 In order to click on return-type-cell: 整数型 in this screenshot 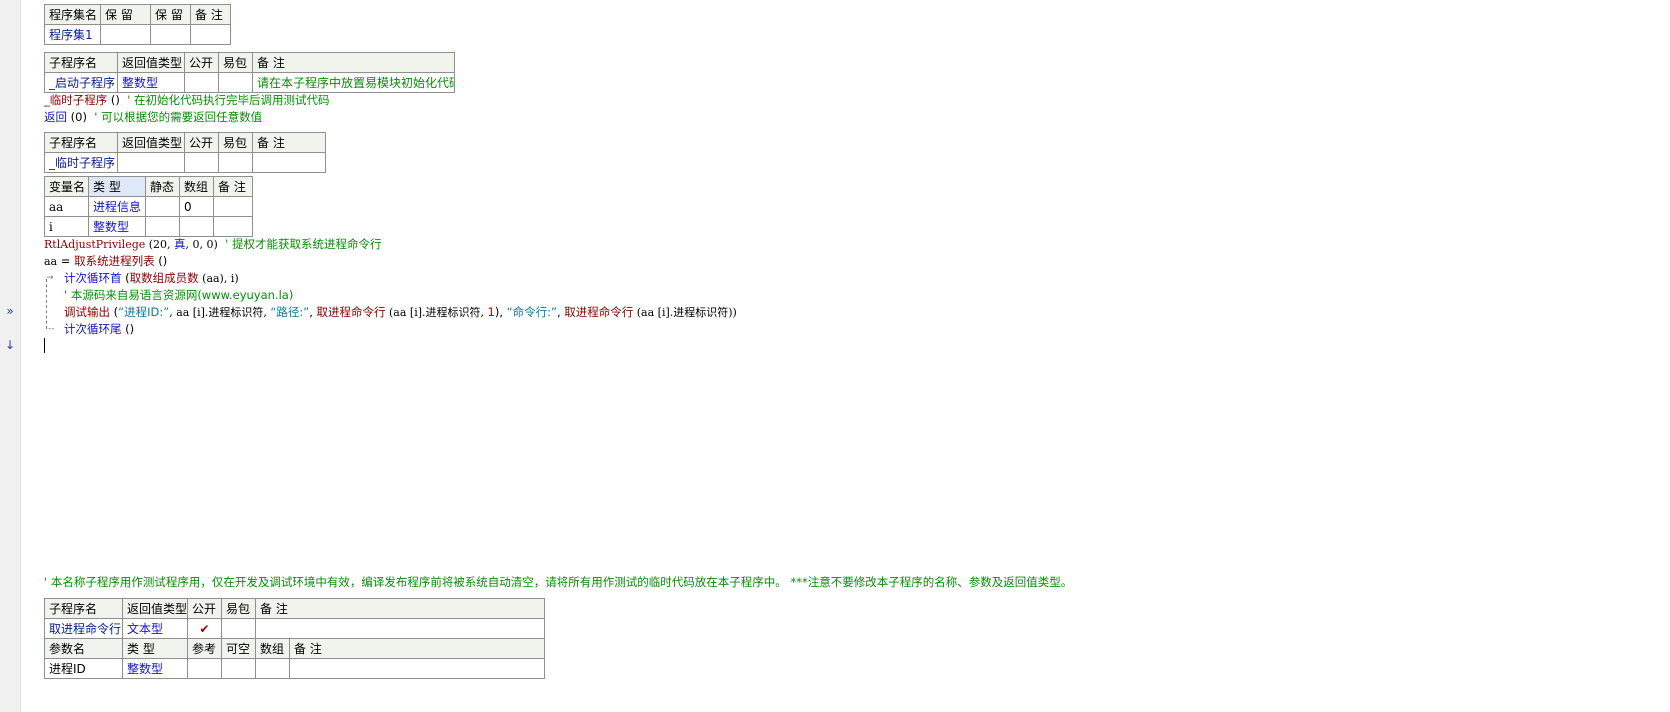, I will do `click(151, 82)`.